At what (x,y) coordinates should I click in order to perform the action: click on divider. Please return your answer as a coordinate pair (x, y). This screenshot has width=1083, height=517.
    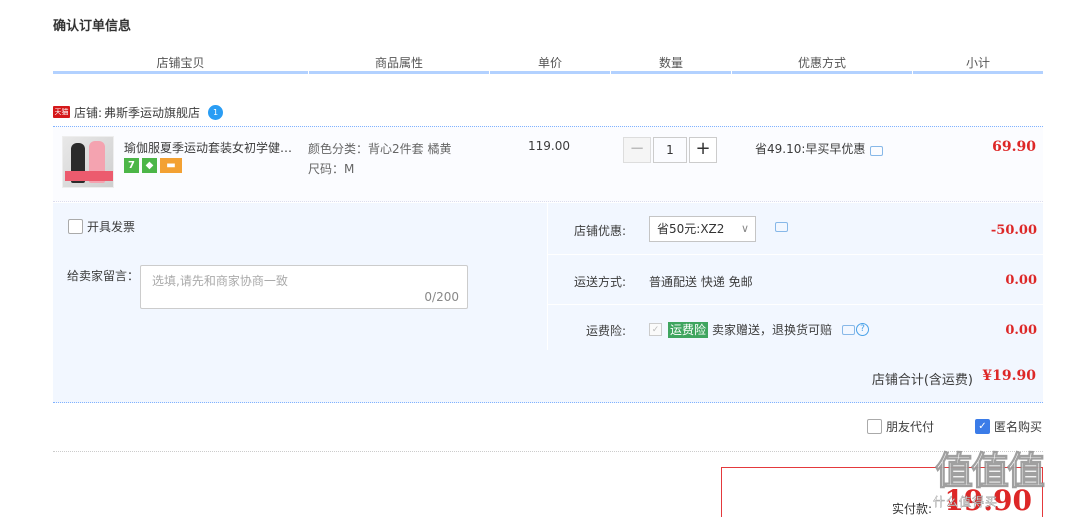
    Looking at the image, I should click on (548, 451).